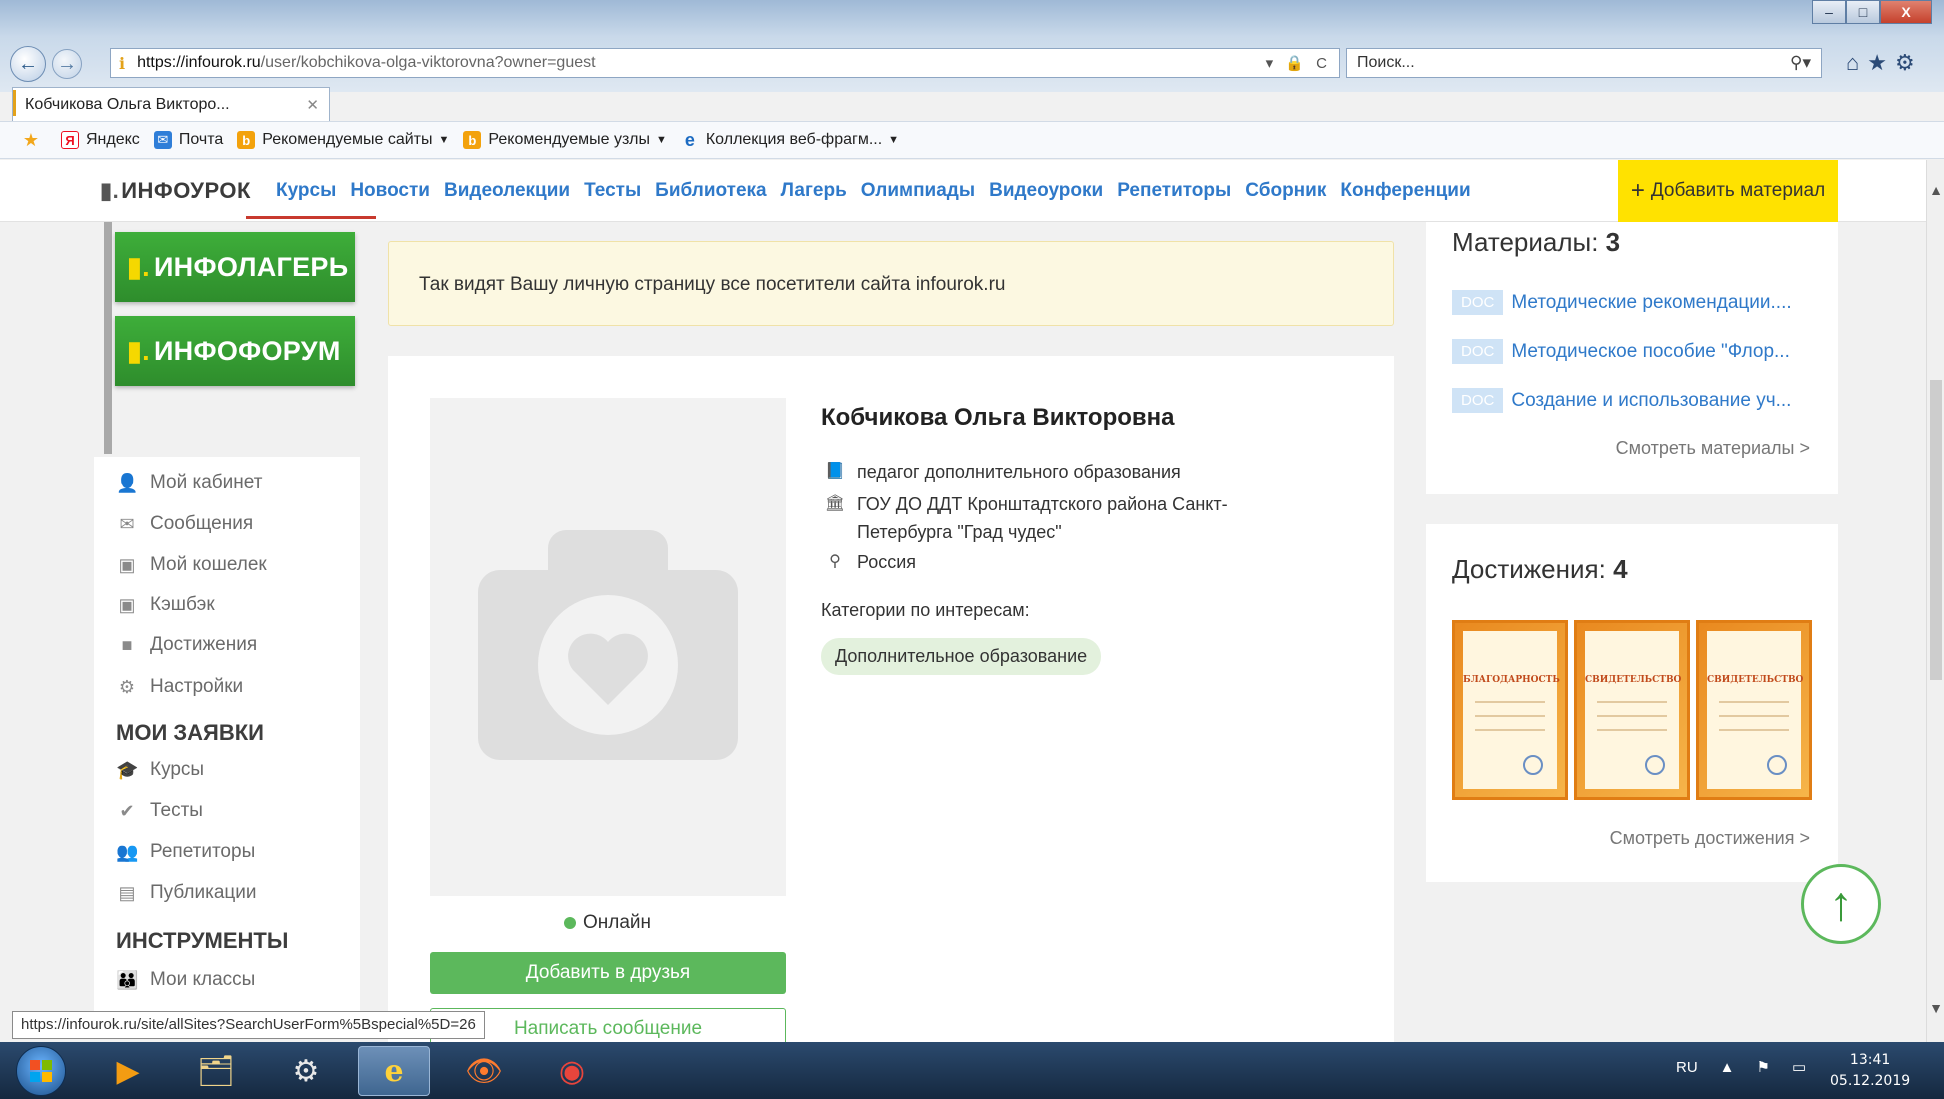 Image resolution: width=1944 pixels, height=1099 pixels. What do you see at coordinates (390, 191) in the screenshot?
I see `menu-item-news: Новости` at bounding box center [390, 191].